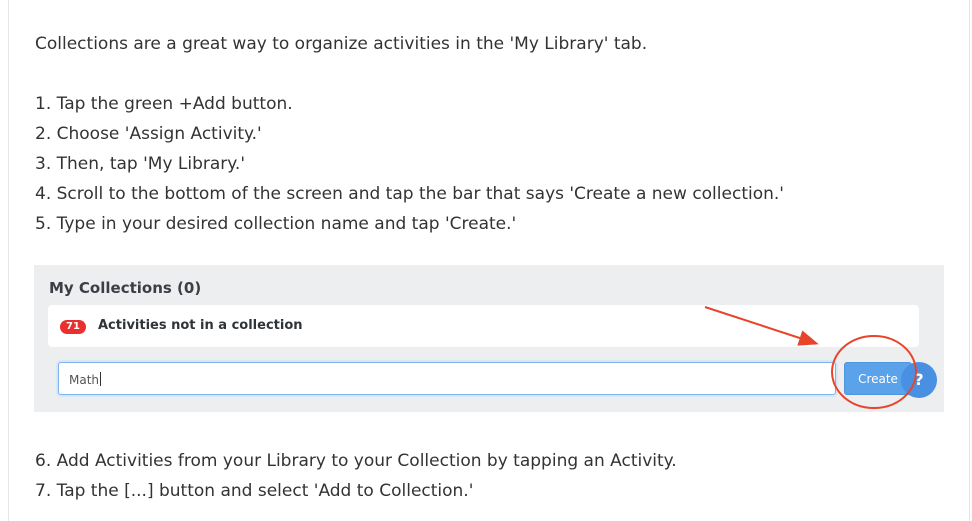  I want to click on collection-name-value: Math, so click(84, 380).